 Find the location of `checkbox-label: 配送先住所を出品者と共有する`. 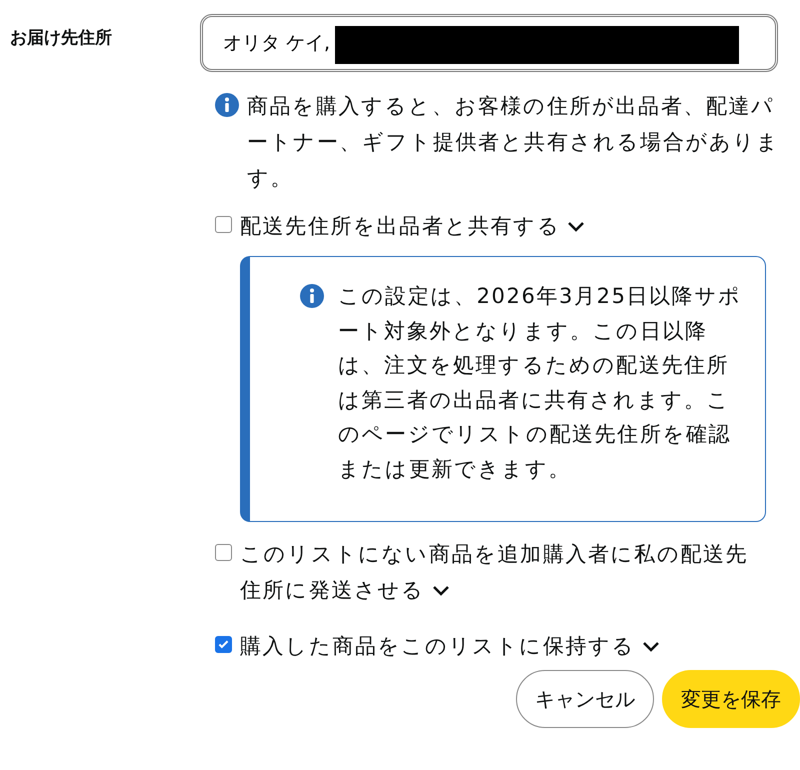

checkbox-label: 配送先住所を出品者と共有する is located at coordinates (505, 226).